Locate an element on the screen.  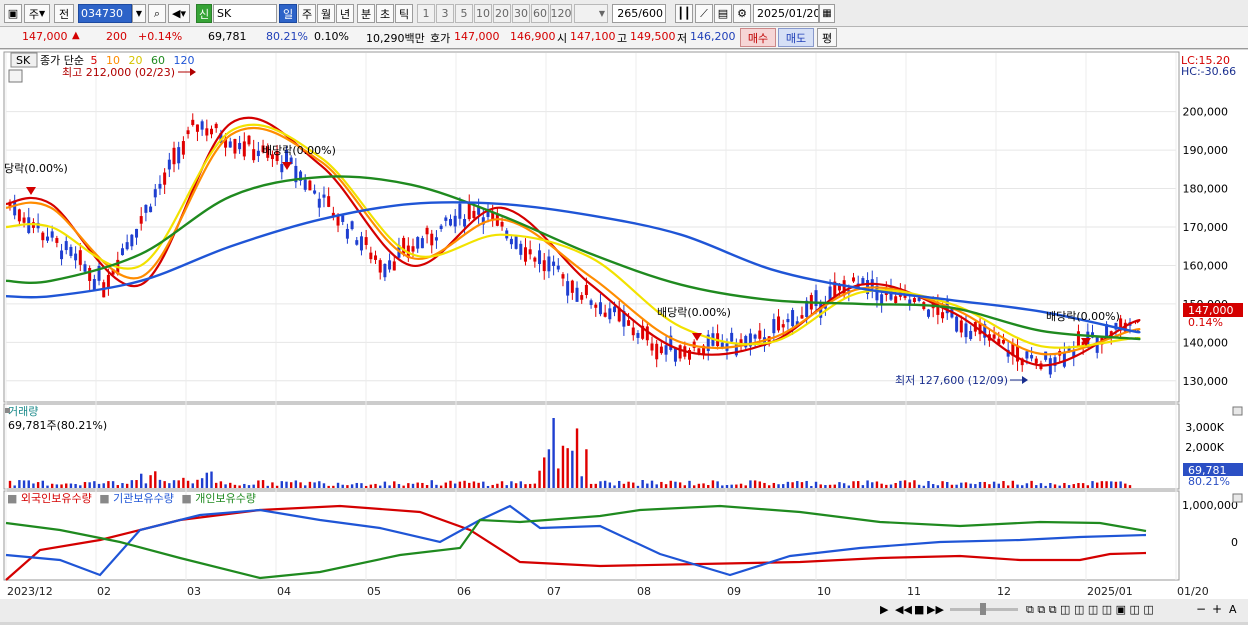
candle-icon: ┃┃ is located at coordinates (684, 13).